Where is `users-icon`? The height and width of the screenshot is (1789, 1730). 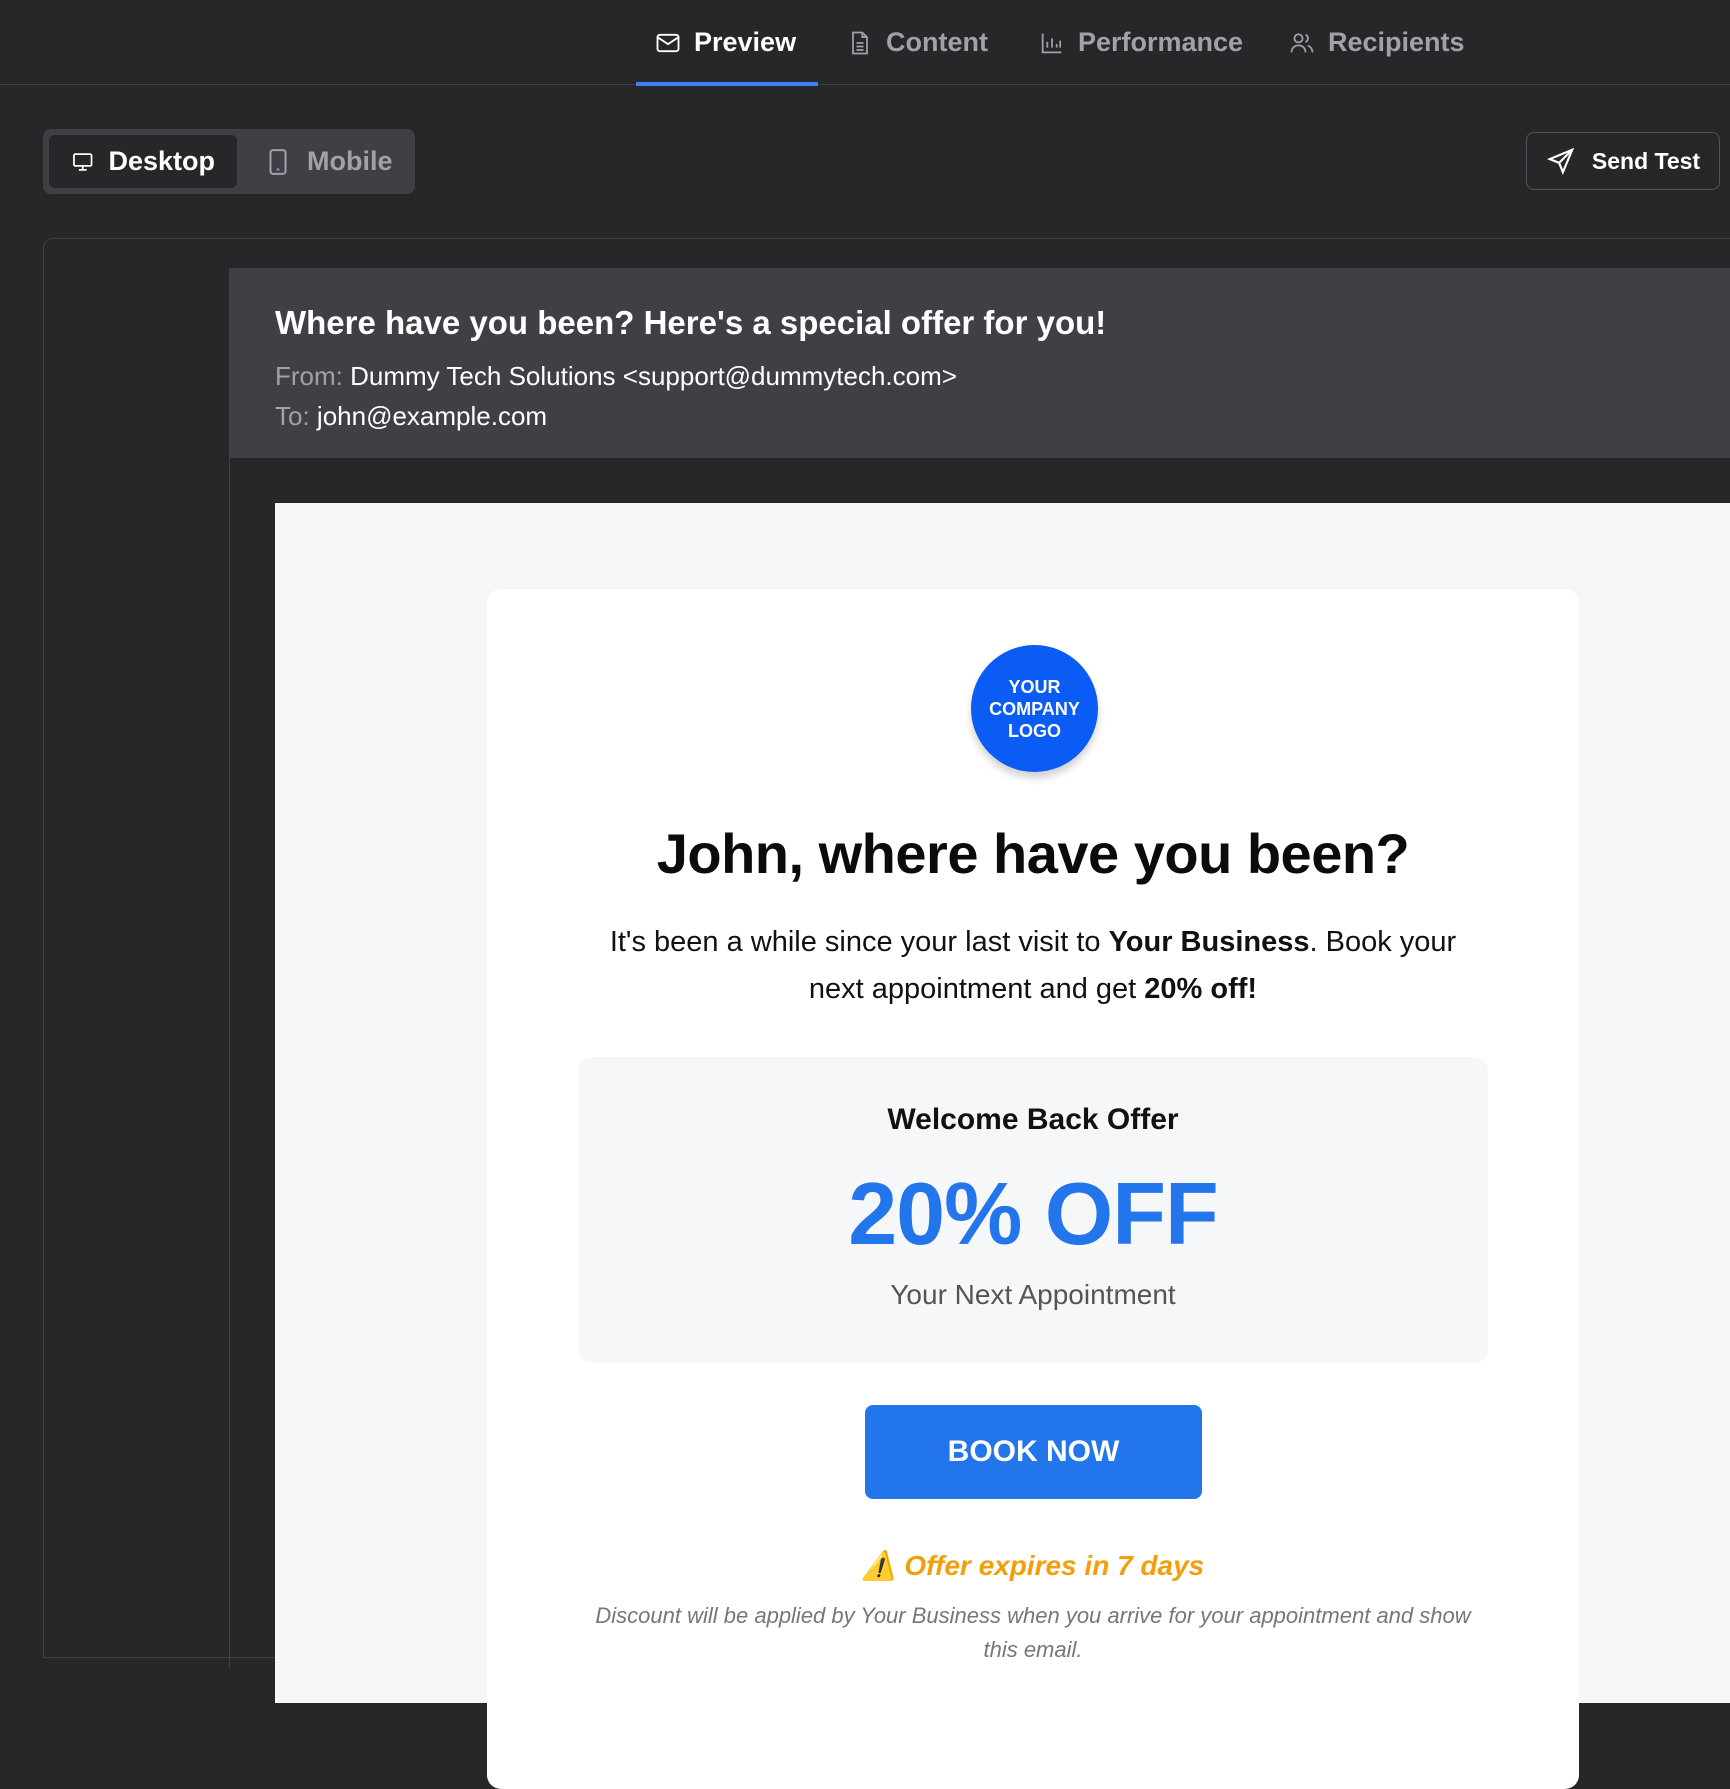 users-icon is located at coordinates (1302, 42).